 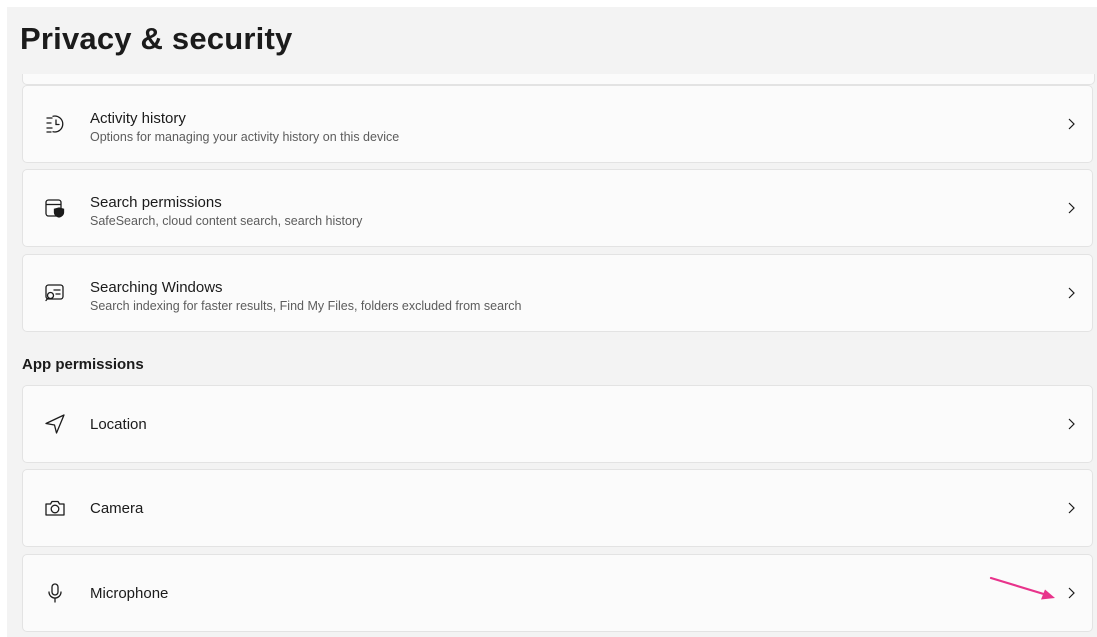 I want to click on camera-item: Camera, so click(x=557, y=508).